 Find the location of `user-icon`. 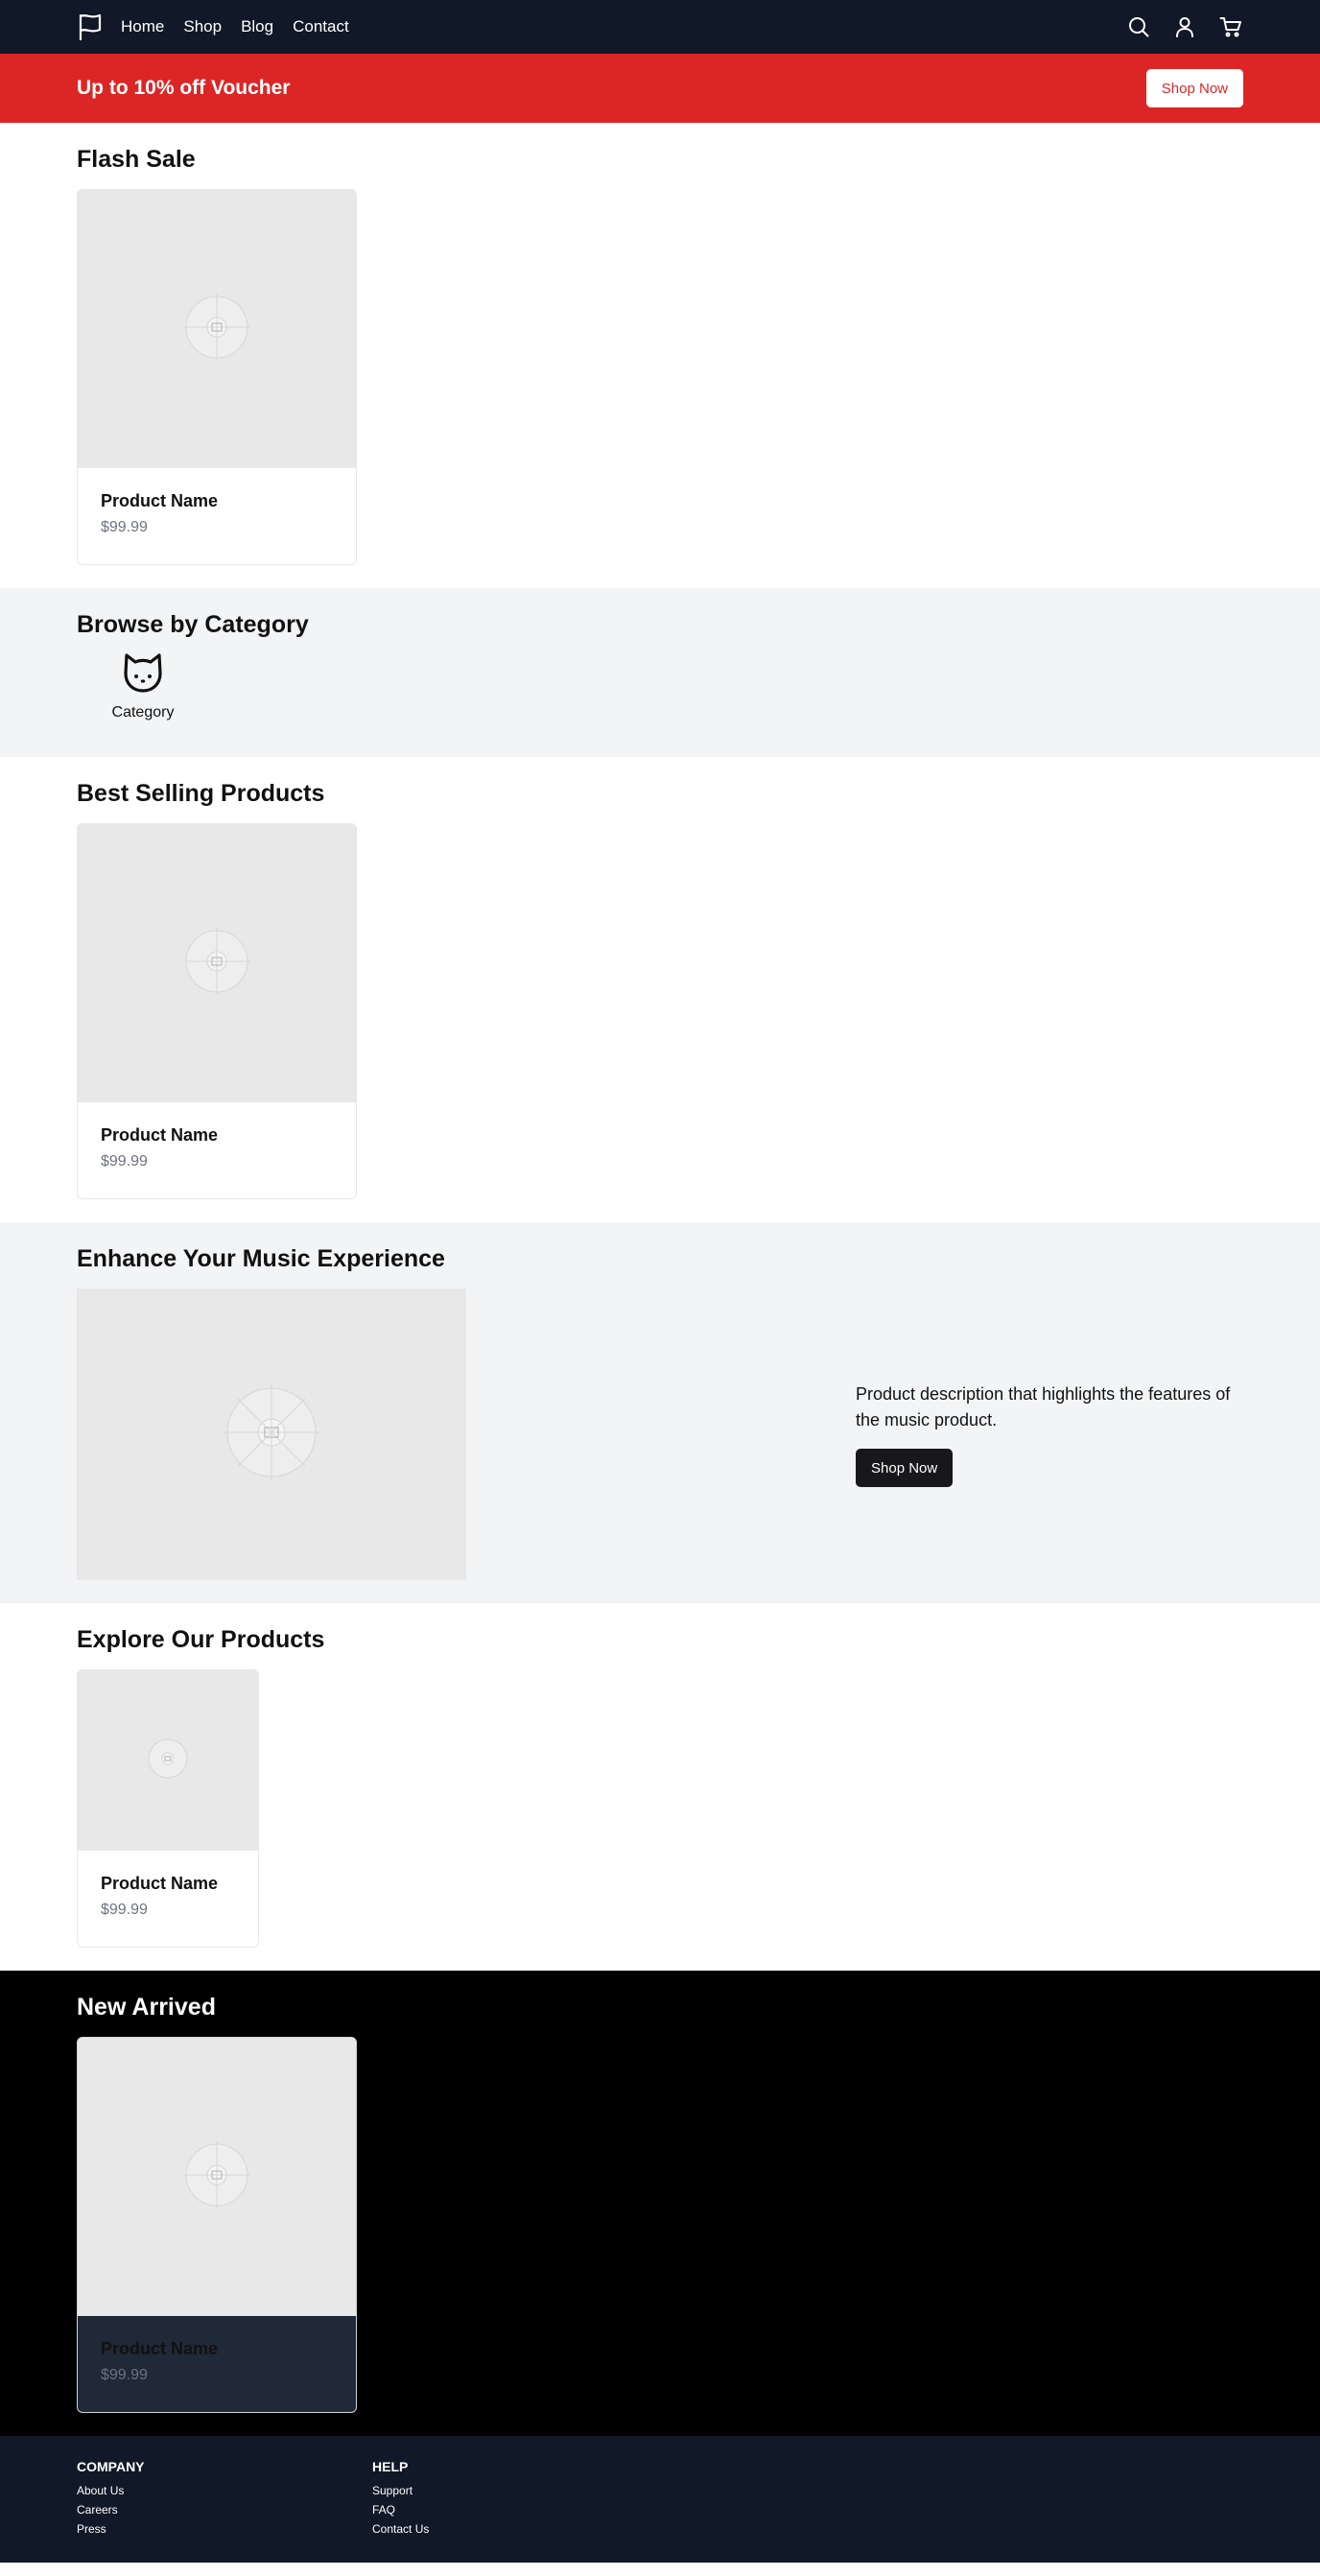

user-icon is located at coordinates (1184, 27).